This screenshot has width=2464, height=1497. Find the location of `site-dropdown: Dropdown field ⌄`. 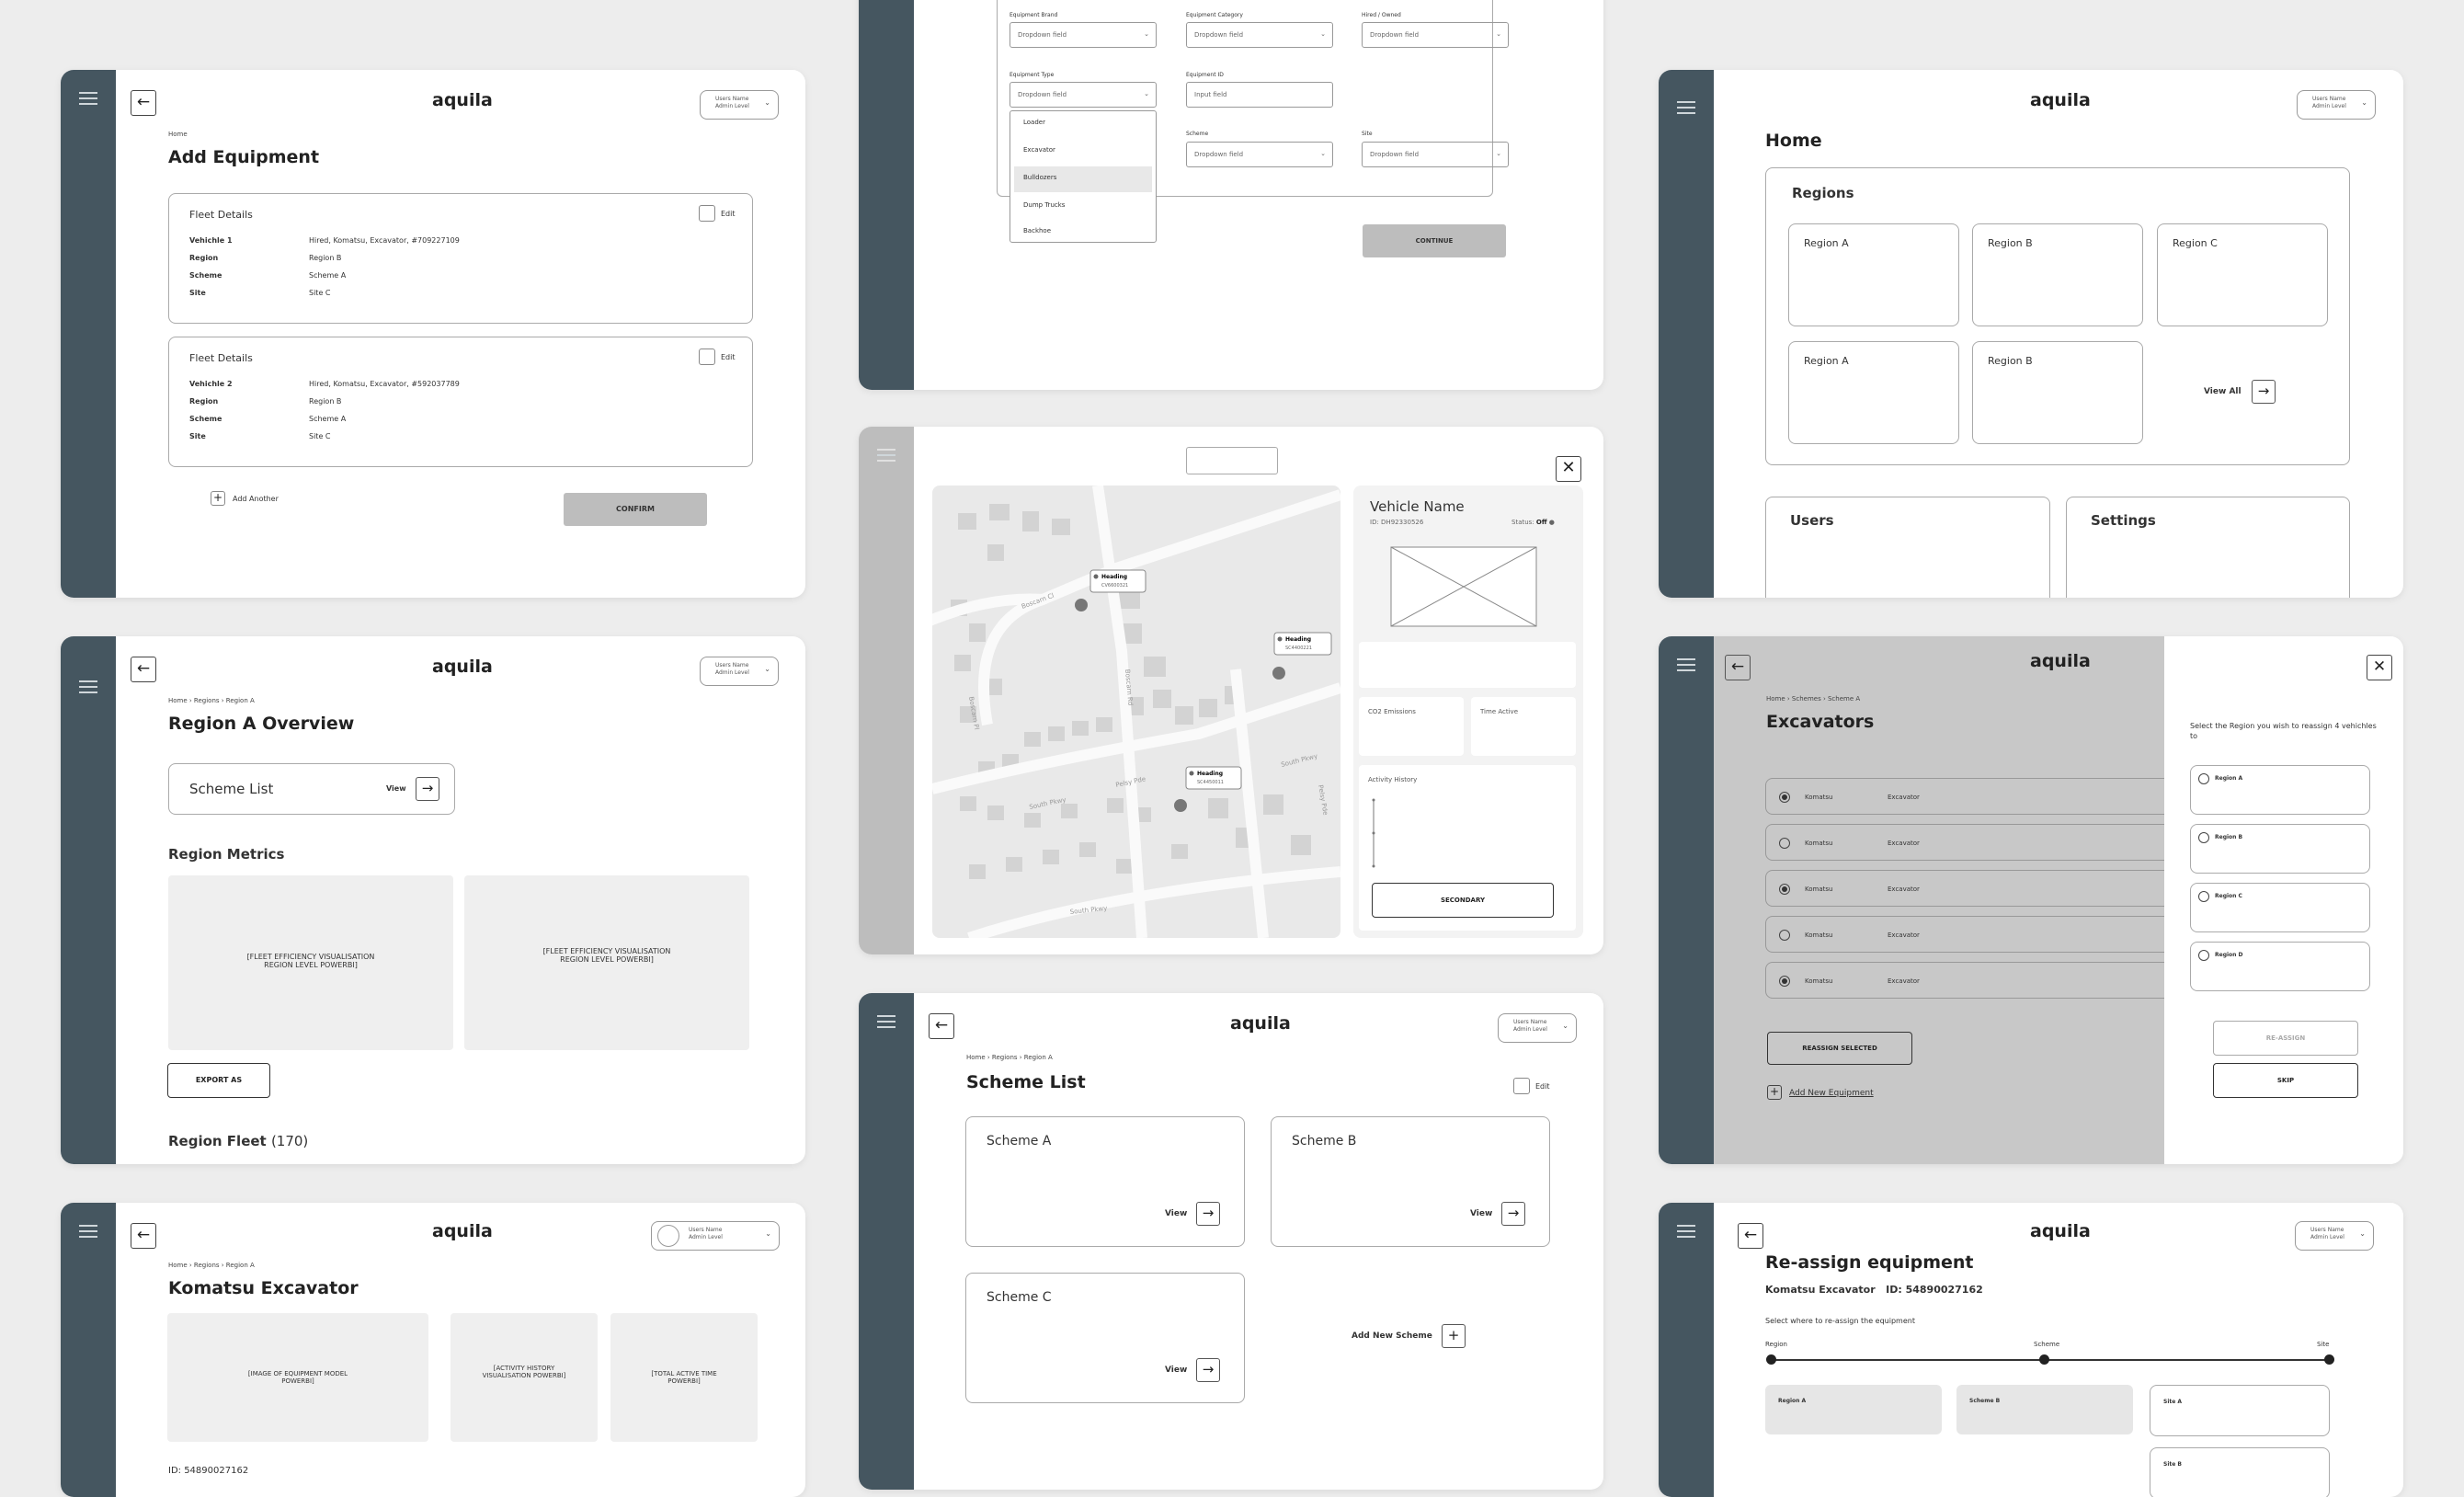

site-dropdown: Dropdown field ⌄ is located at coordinates (1435, 154).